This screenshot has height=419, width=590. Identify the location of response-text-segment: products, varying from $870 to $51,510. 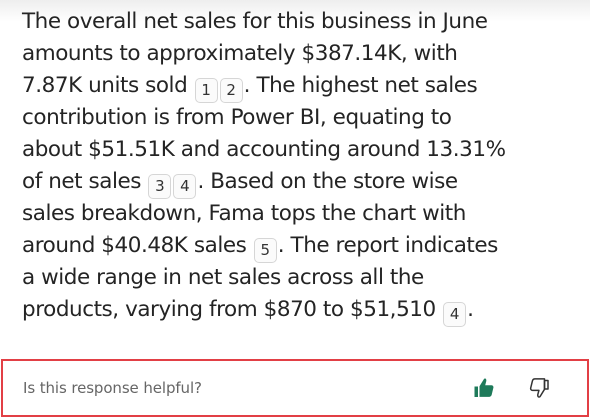
(232, 309).